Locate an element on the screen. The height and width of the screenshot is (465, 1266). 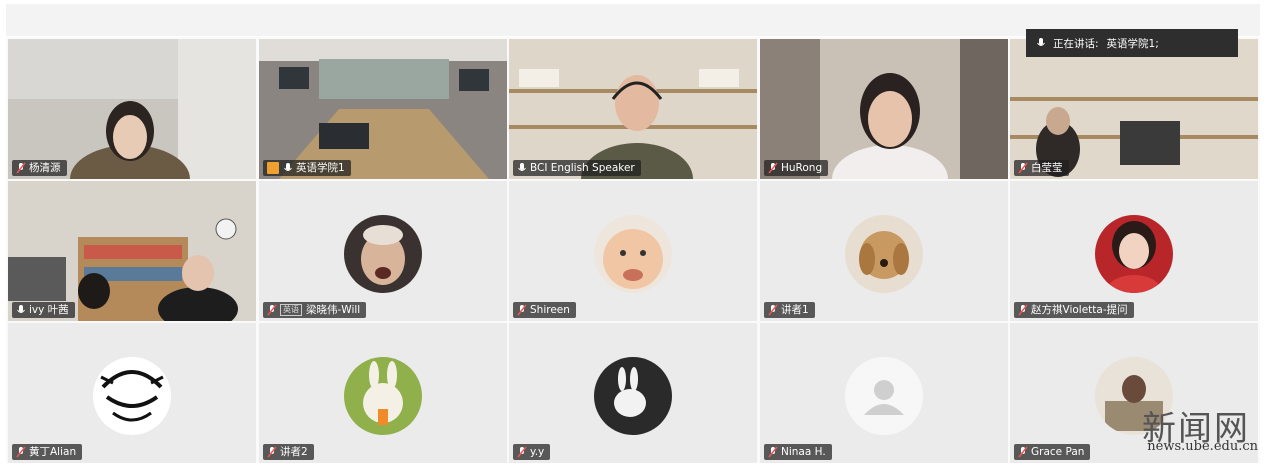
participant-label: HuRong is located at coordinates (796, 168).